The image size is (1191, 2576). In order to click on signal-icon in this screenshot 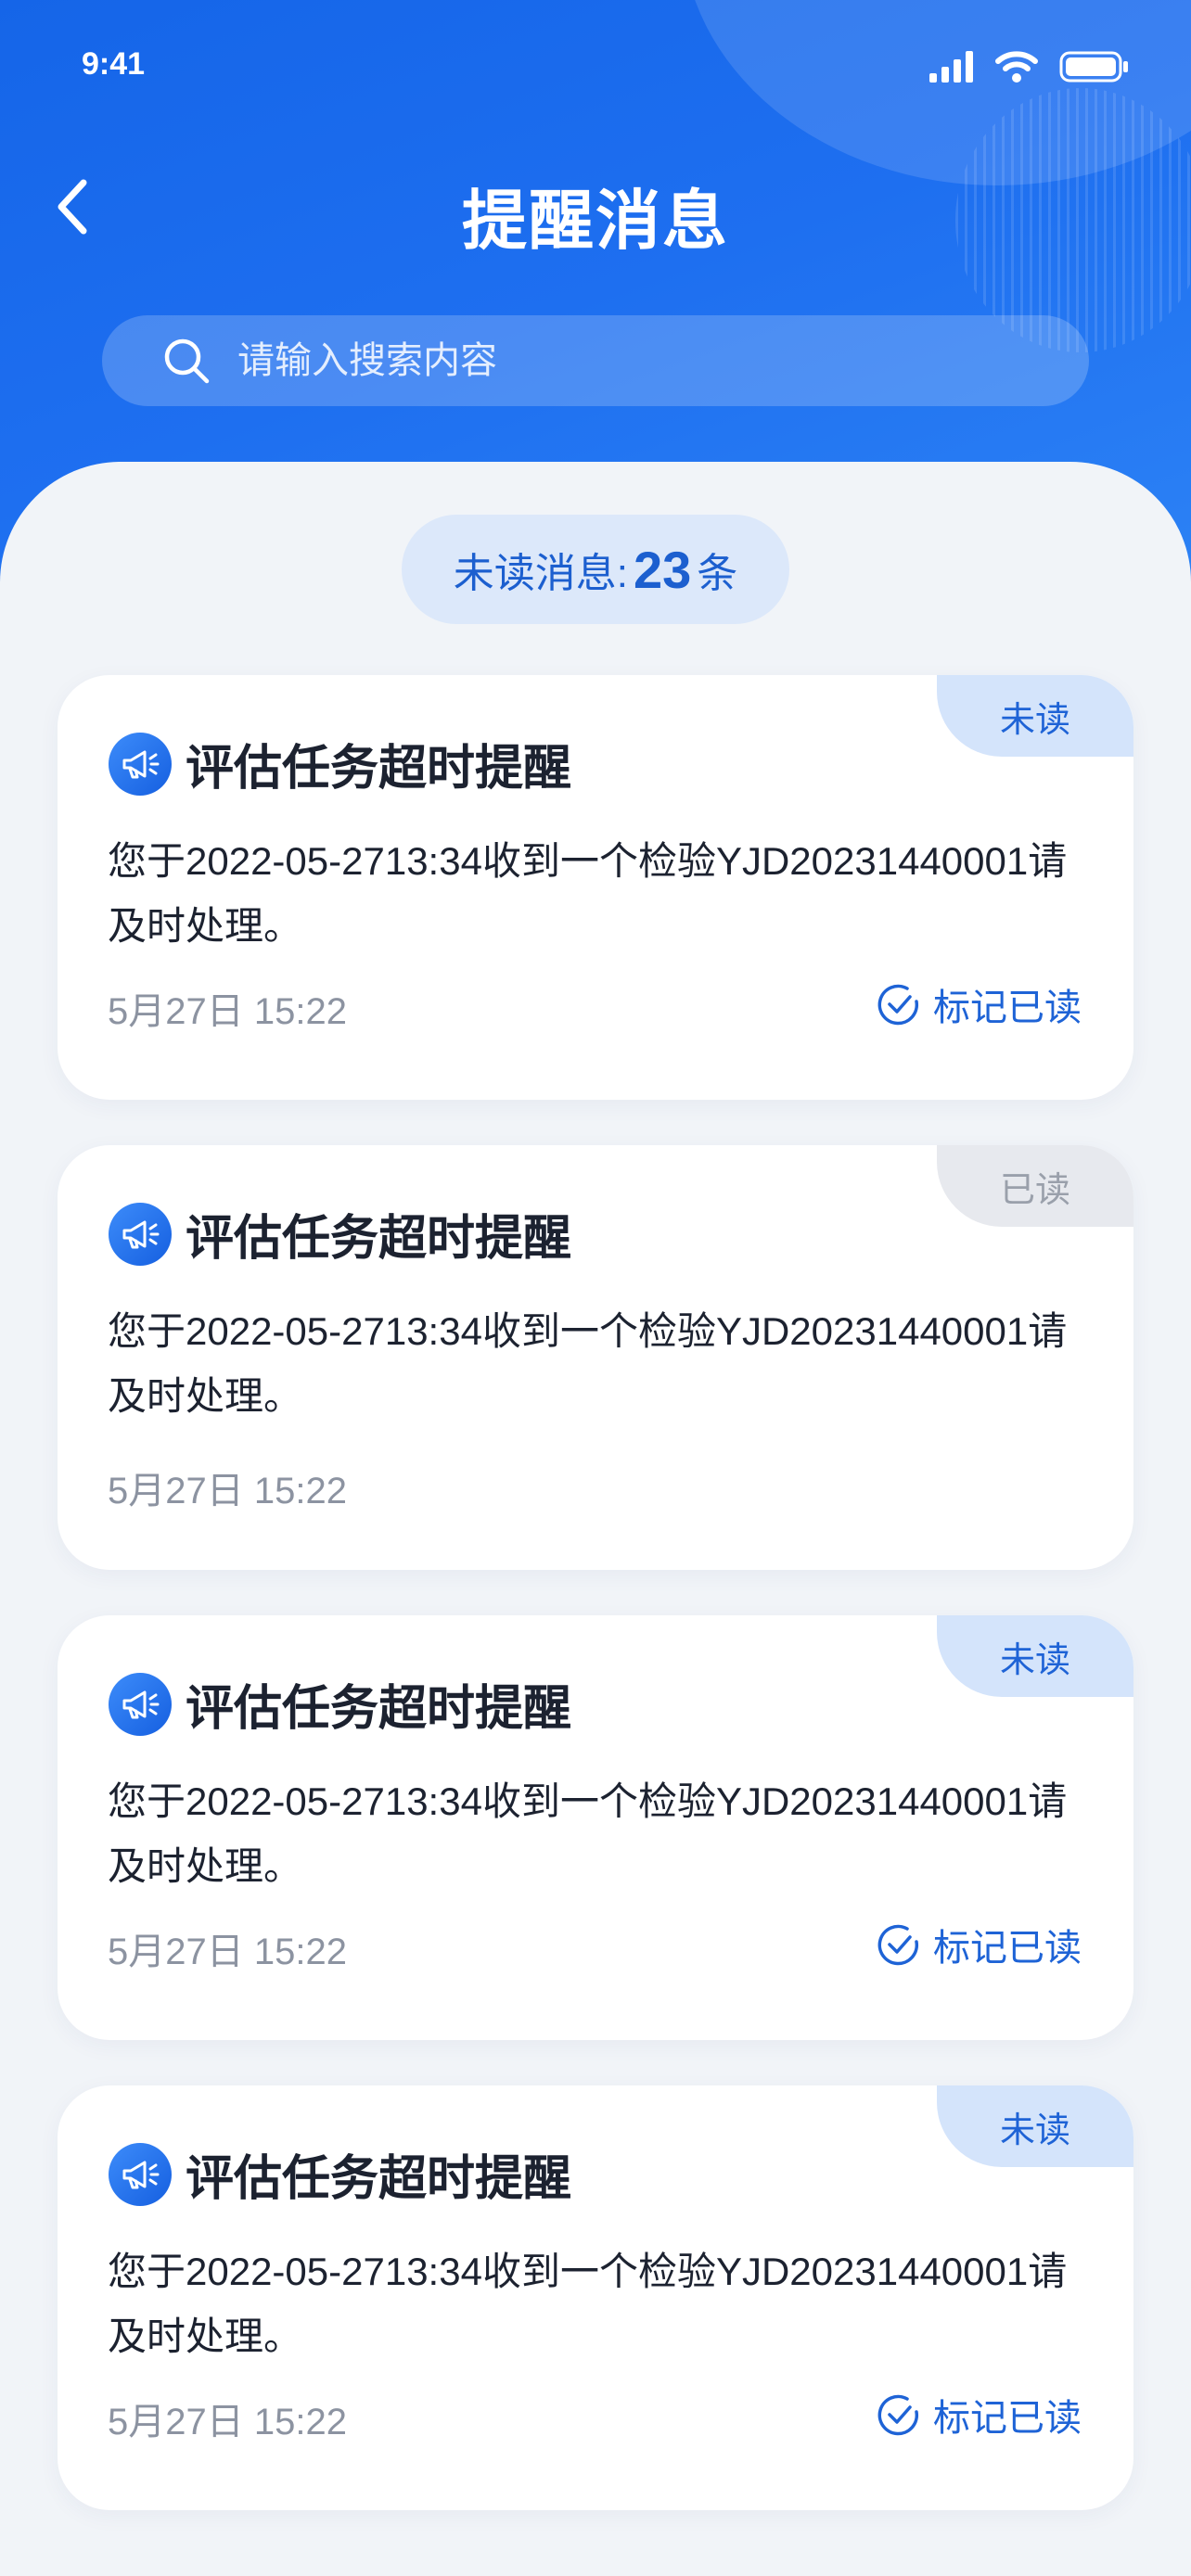, I will do `click(951, 67)`.